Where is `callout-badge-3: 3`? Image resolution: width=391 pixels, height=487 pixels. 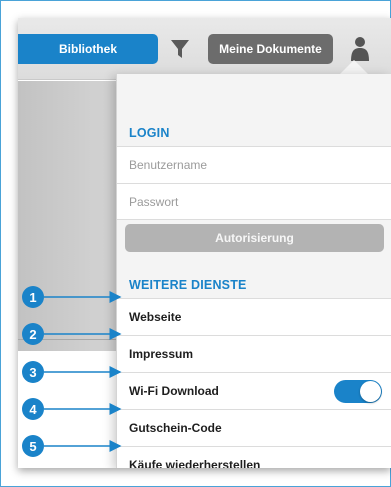 callout-badge-3: 3 is located at coordinates (33, 372).